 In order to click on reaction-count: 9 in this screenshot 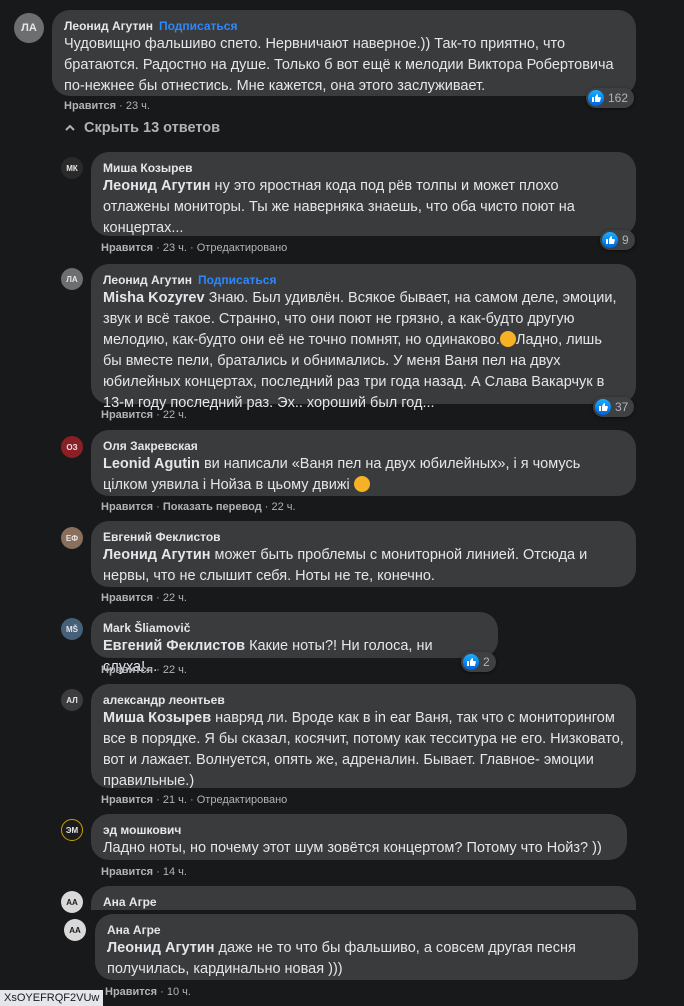, I will do `click(617, 240)`.